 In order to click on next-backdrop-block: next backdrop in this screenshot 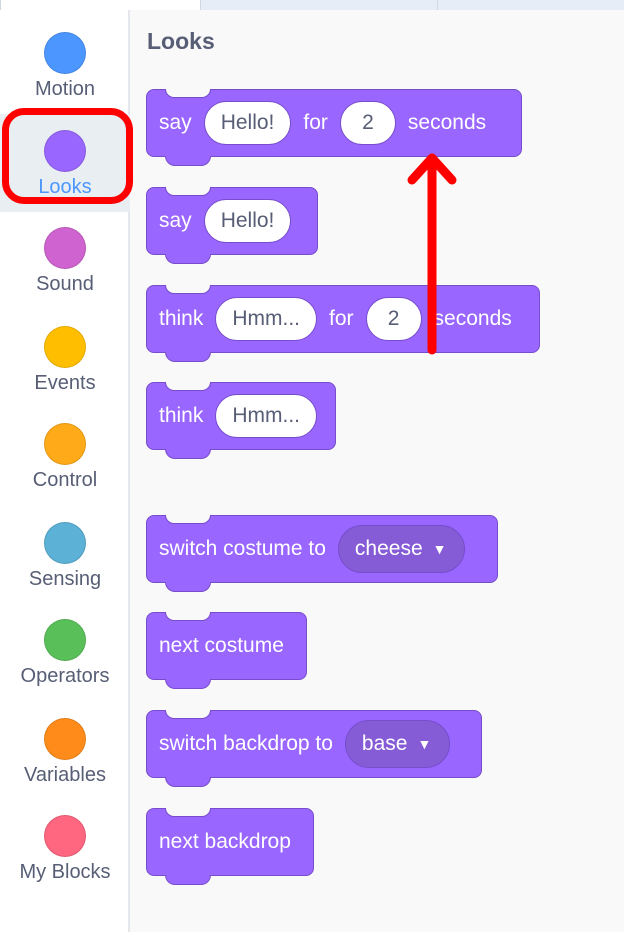, I will do `click(230, 846)`.